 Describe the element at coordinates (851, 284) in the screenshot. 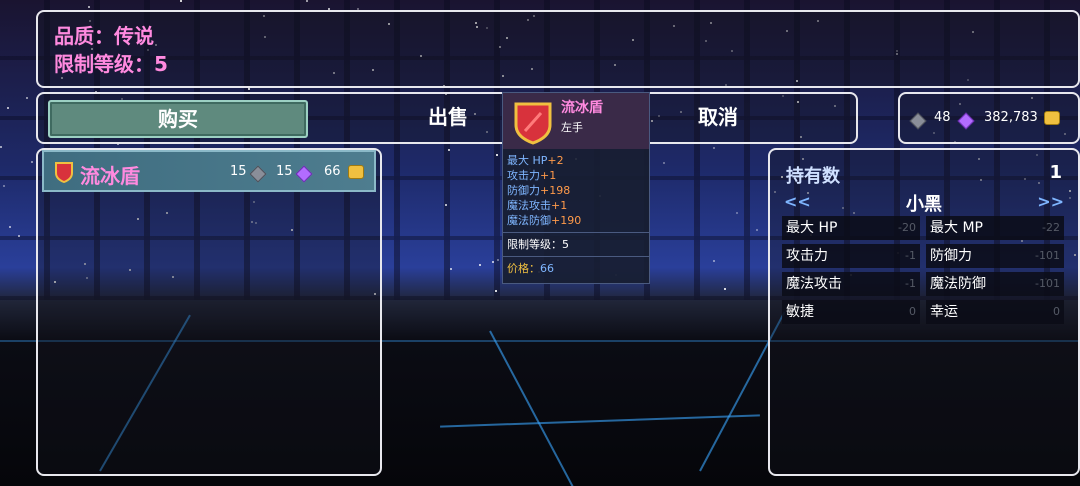

I see `stat-cell: 魔法攻击 -1` at that location.